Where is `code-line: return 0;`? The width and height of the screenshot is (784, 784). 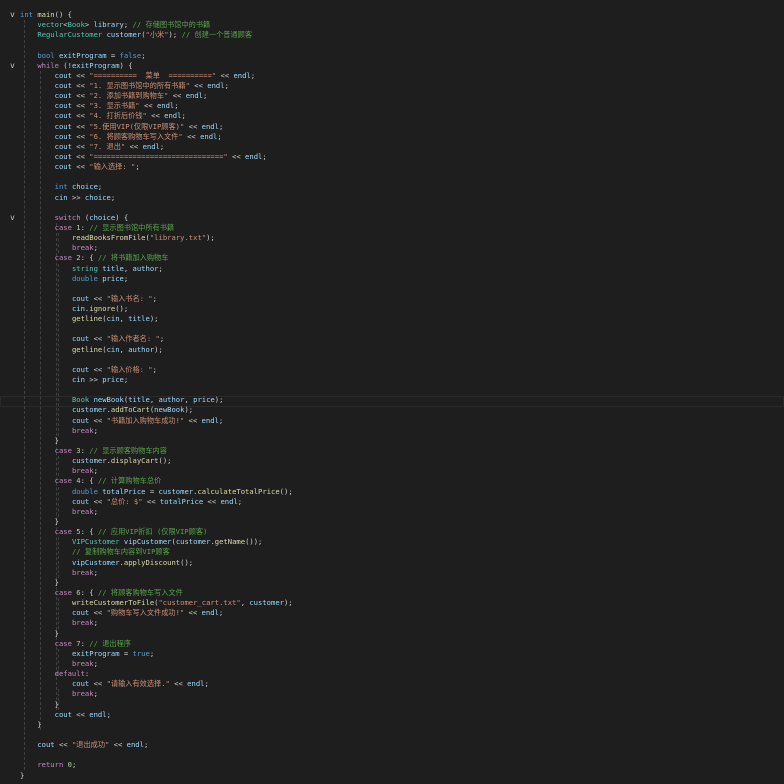 code-line: return 0; is located at coordinates (392, 765).